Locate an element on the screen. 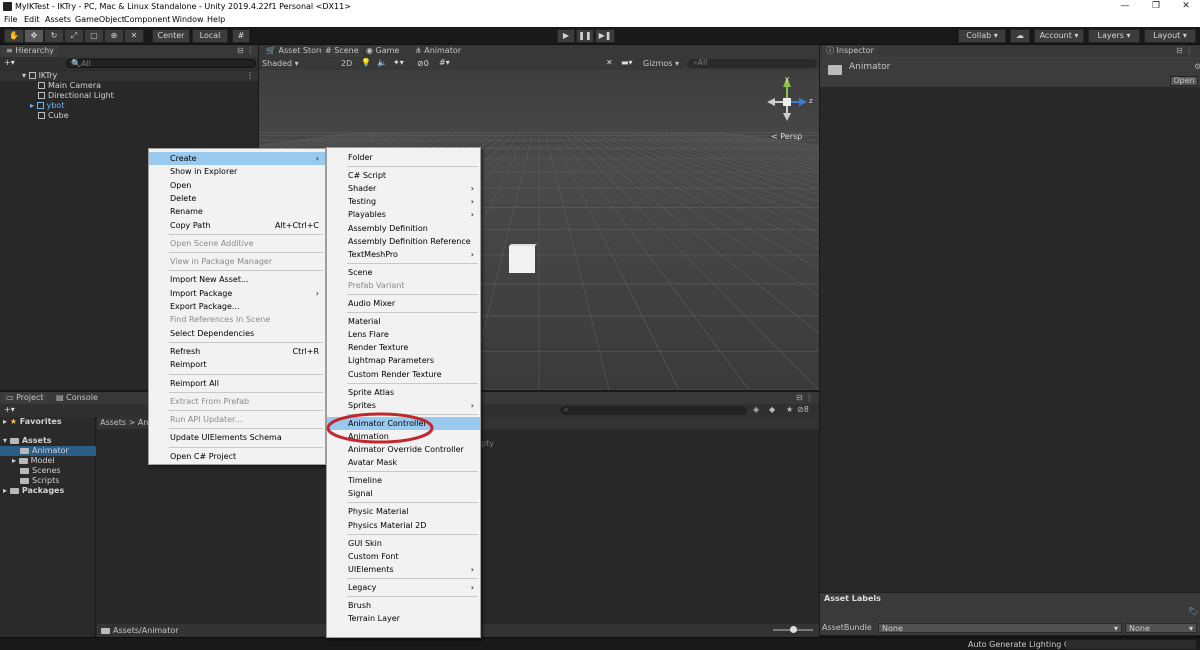 This screenshot has width=1200, height=650. menu-item-rename: Rename is located at coordinates (237, 211).